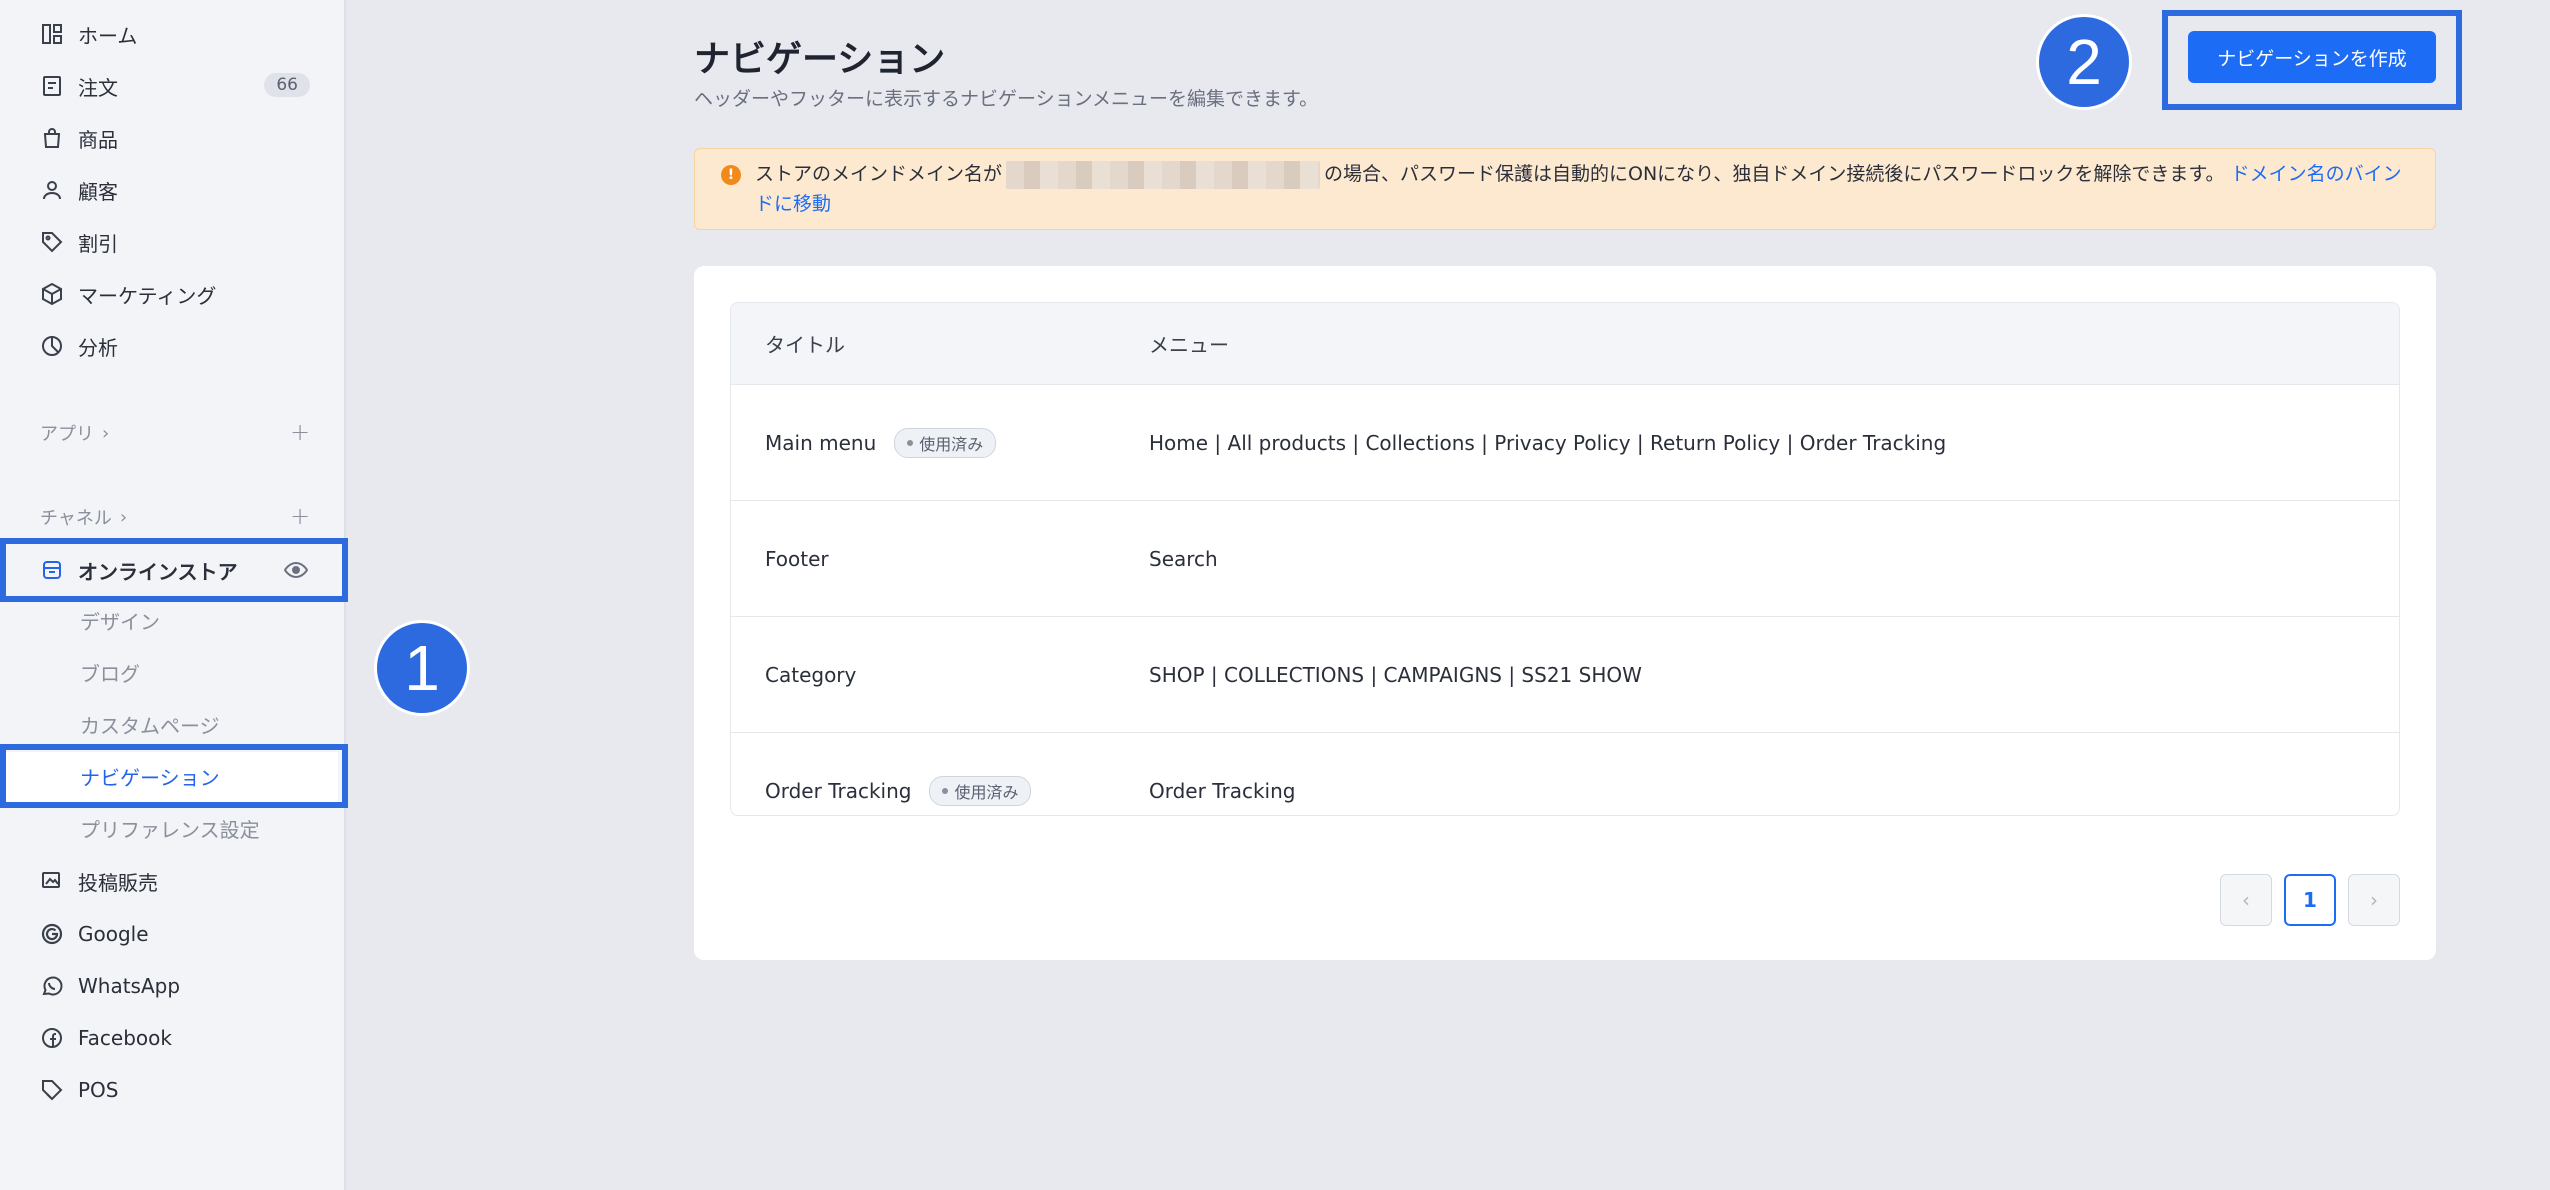  I want to click on prev-page-button: ‹, so click(2246, 900).